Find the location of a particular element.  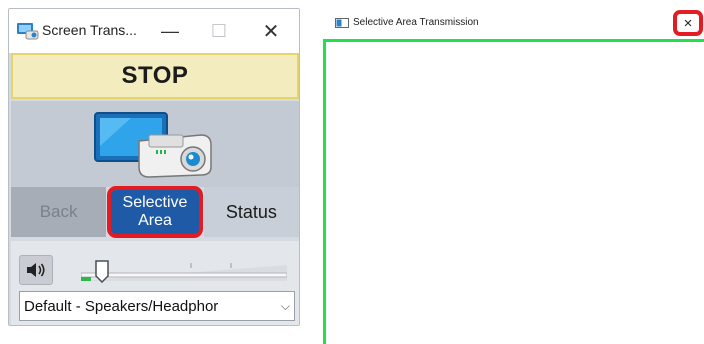

close-button: ✕ is located at coordinates (271, 31).